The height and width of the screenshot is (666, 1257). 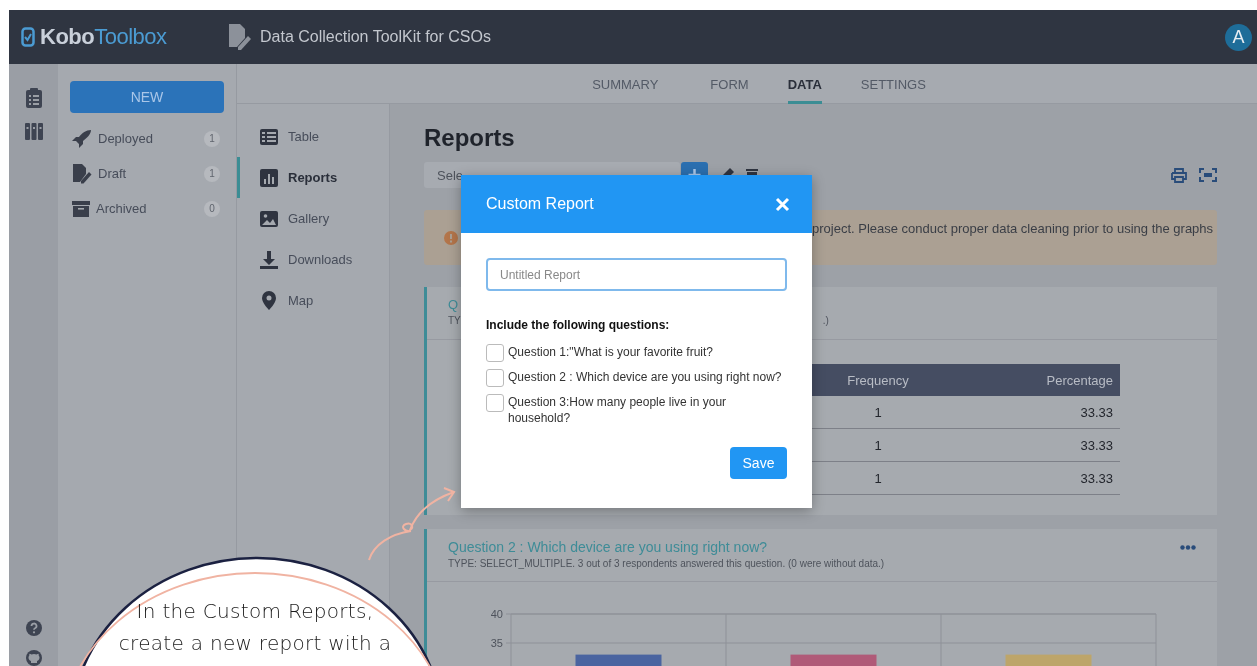 What do you see at coordinates (148, 138) in the screenshot?
I see `sidebar-item: Deployed` at bounding box center [148, 138].